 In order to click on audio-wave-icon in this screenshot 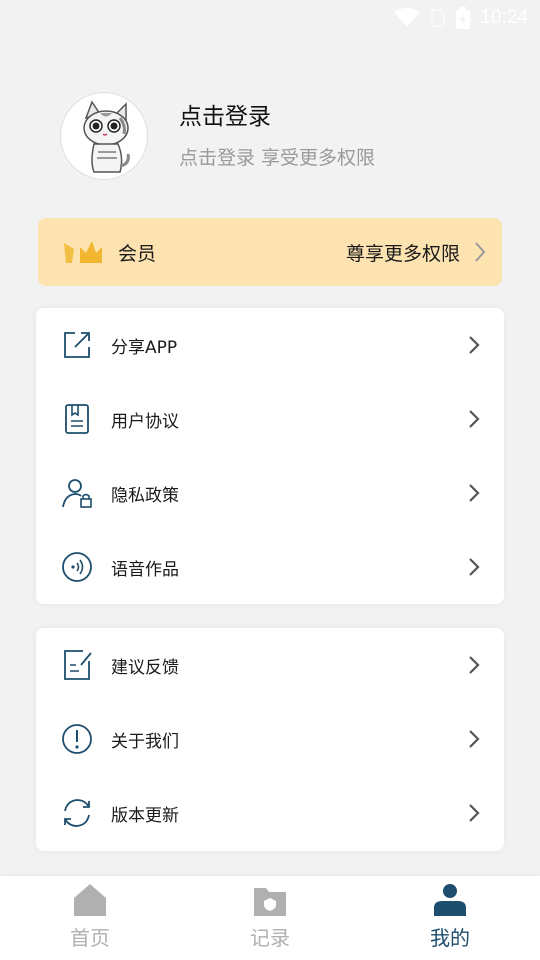, I will do `click(77, 567)`.